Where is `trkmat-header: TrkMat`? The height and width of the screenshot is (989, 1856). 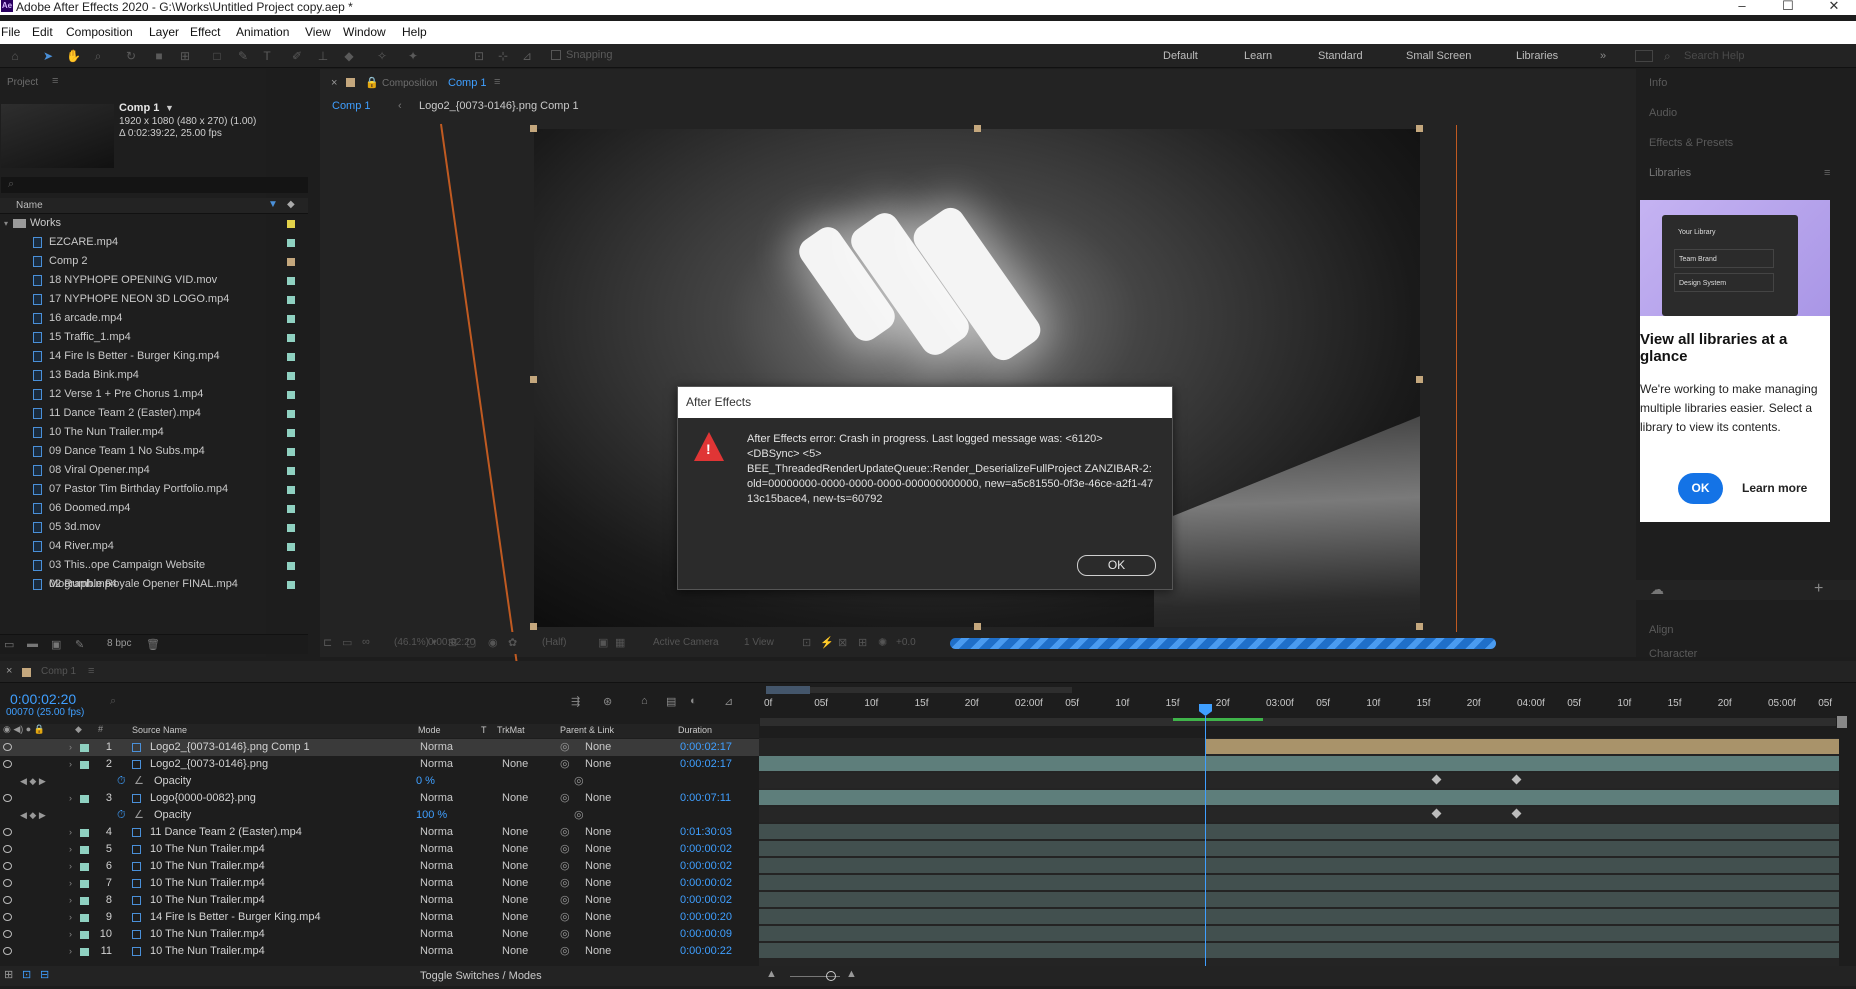 trkmat-header: TrkMat is located at coordinates (511, 730).